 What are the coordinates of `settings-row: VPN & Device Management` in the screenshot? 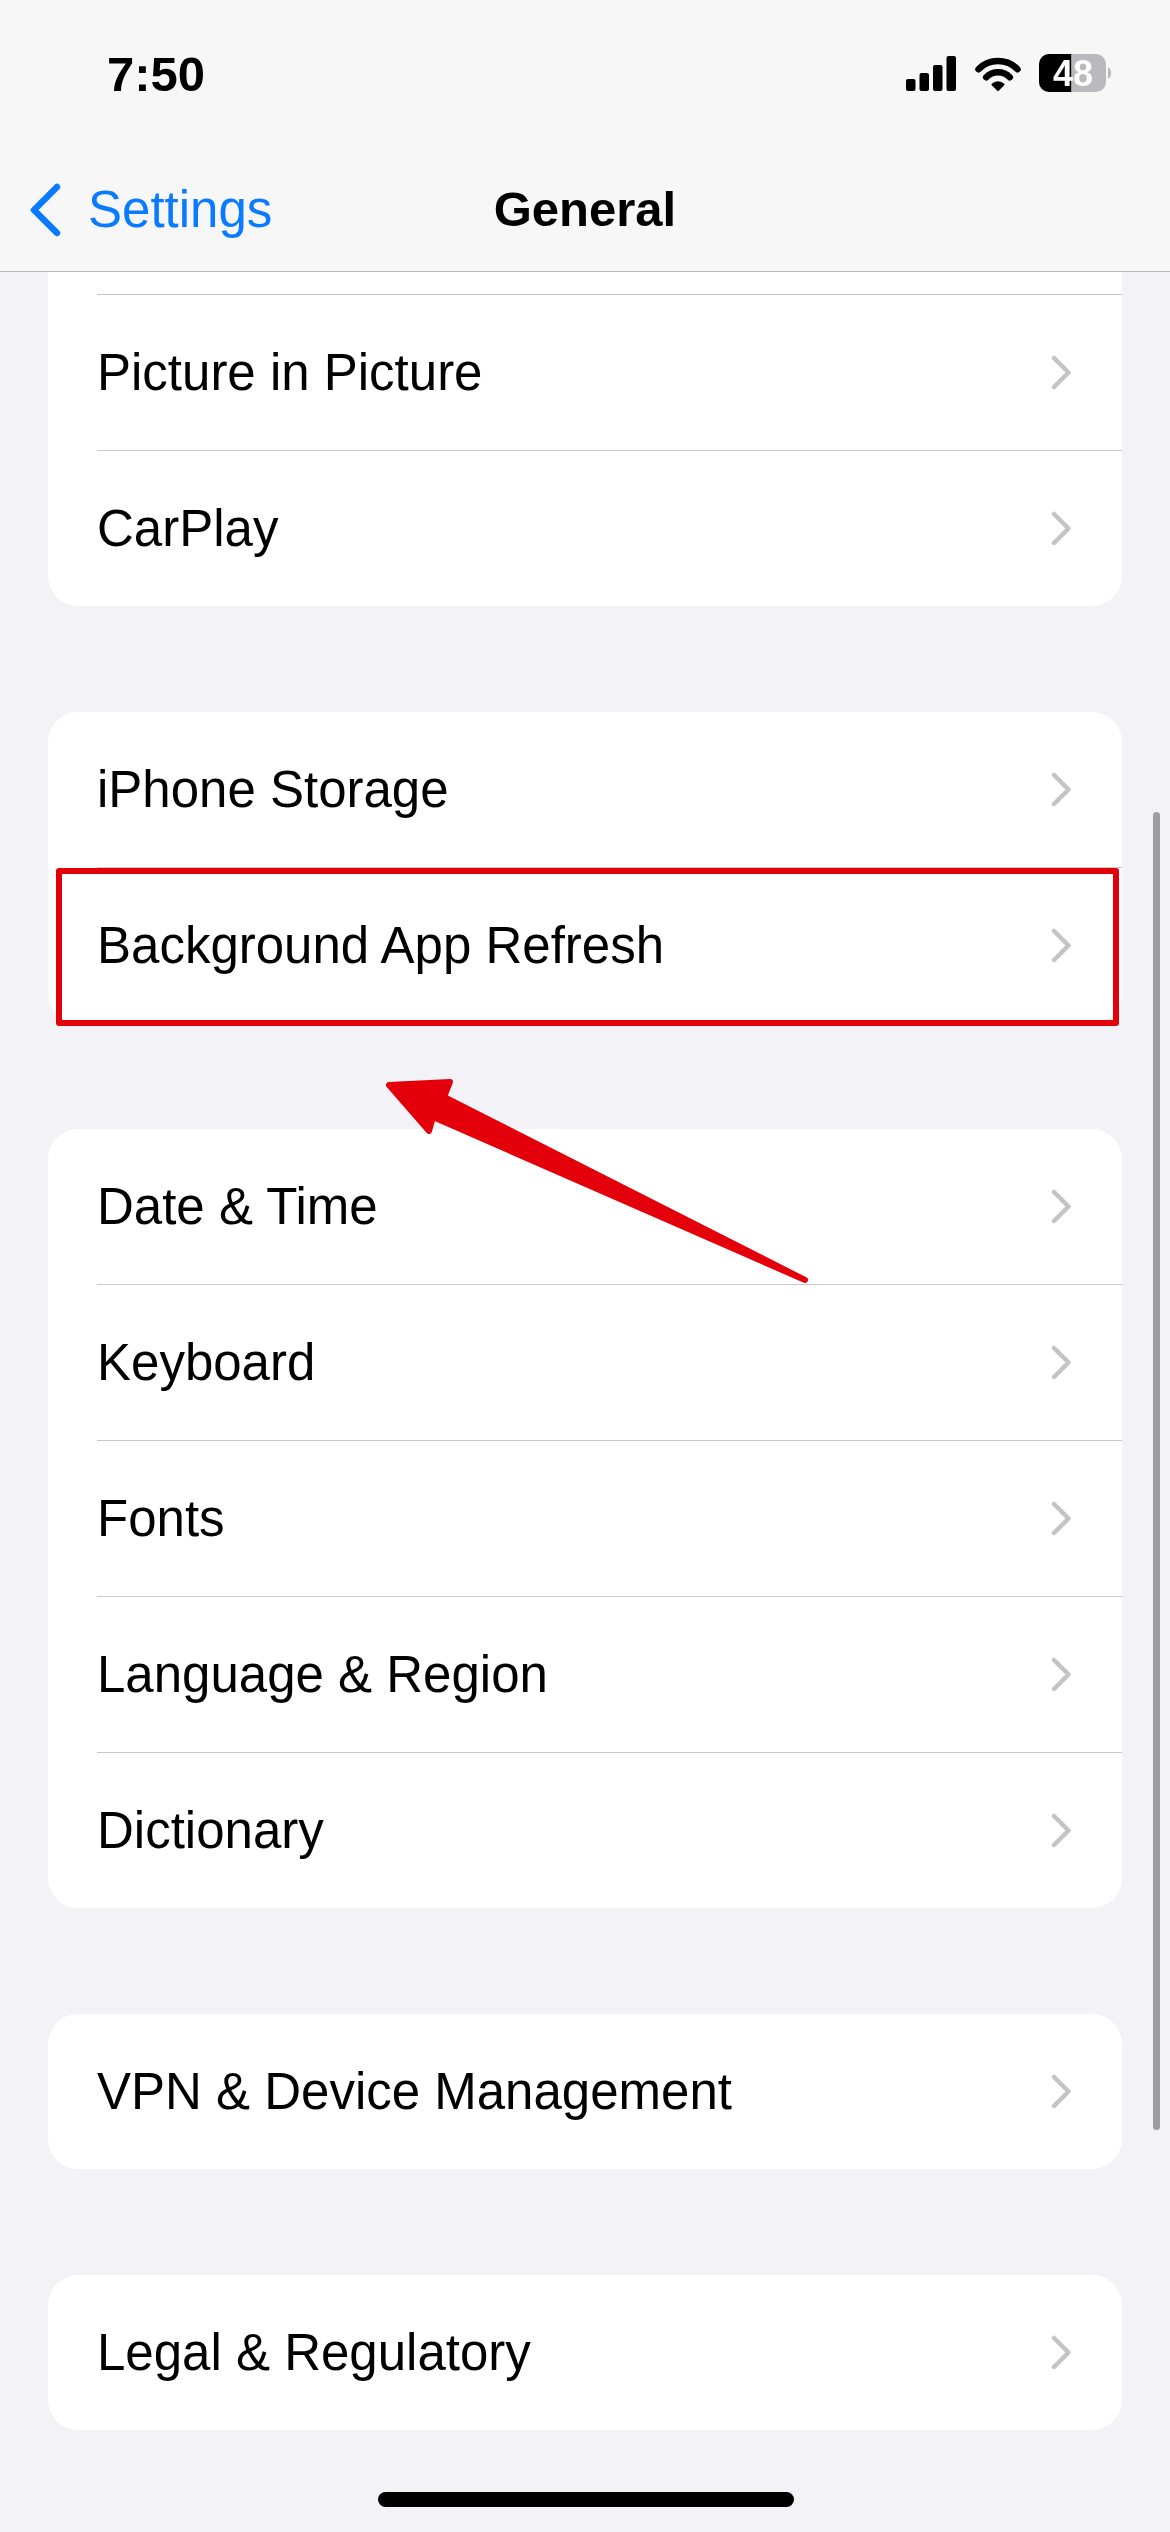 It's located at (585, 2091).